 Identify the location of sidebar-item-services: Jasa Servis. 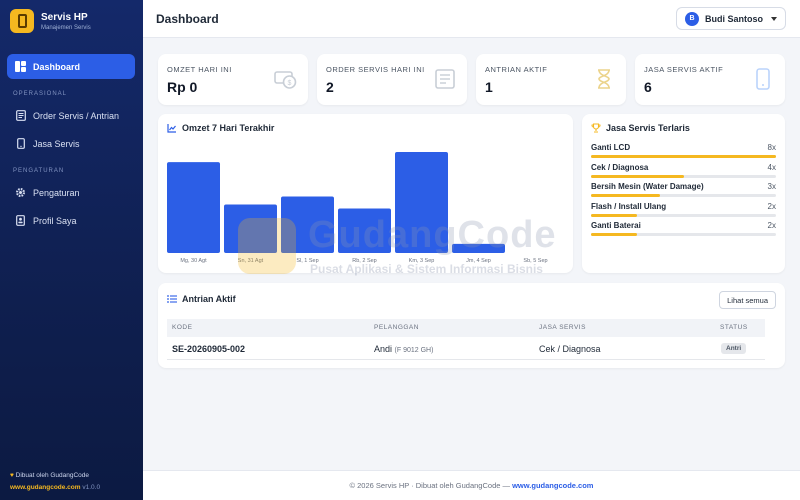
(47, 143).